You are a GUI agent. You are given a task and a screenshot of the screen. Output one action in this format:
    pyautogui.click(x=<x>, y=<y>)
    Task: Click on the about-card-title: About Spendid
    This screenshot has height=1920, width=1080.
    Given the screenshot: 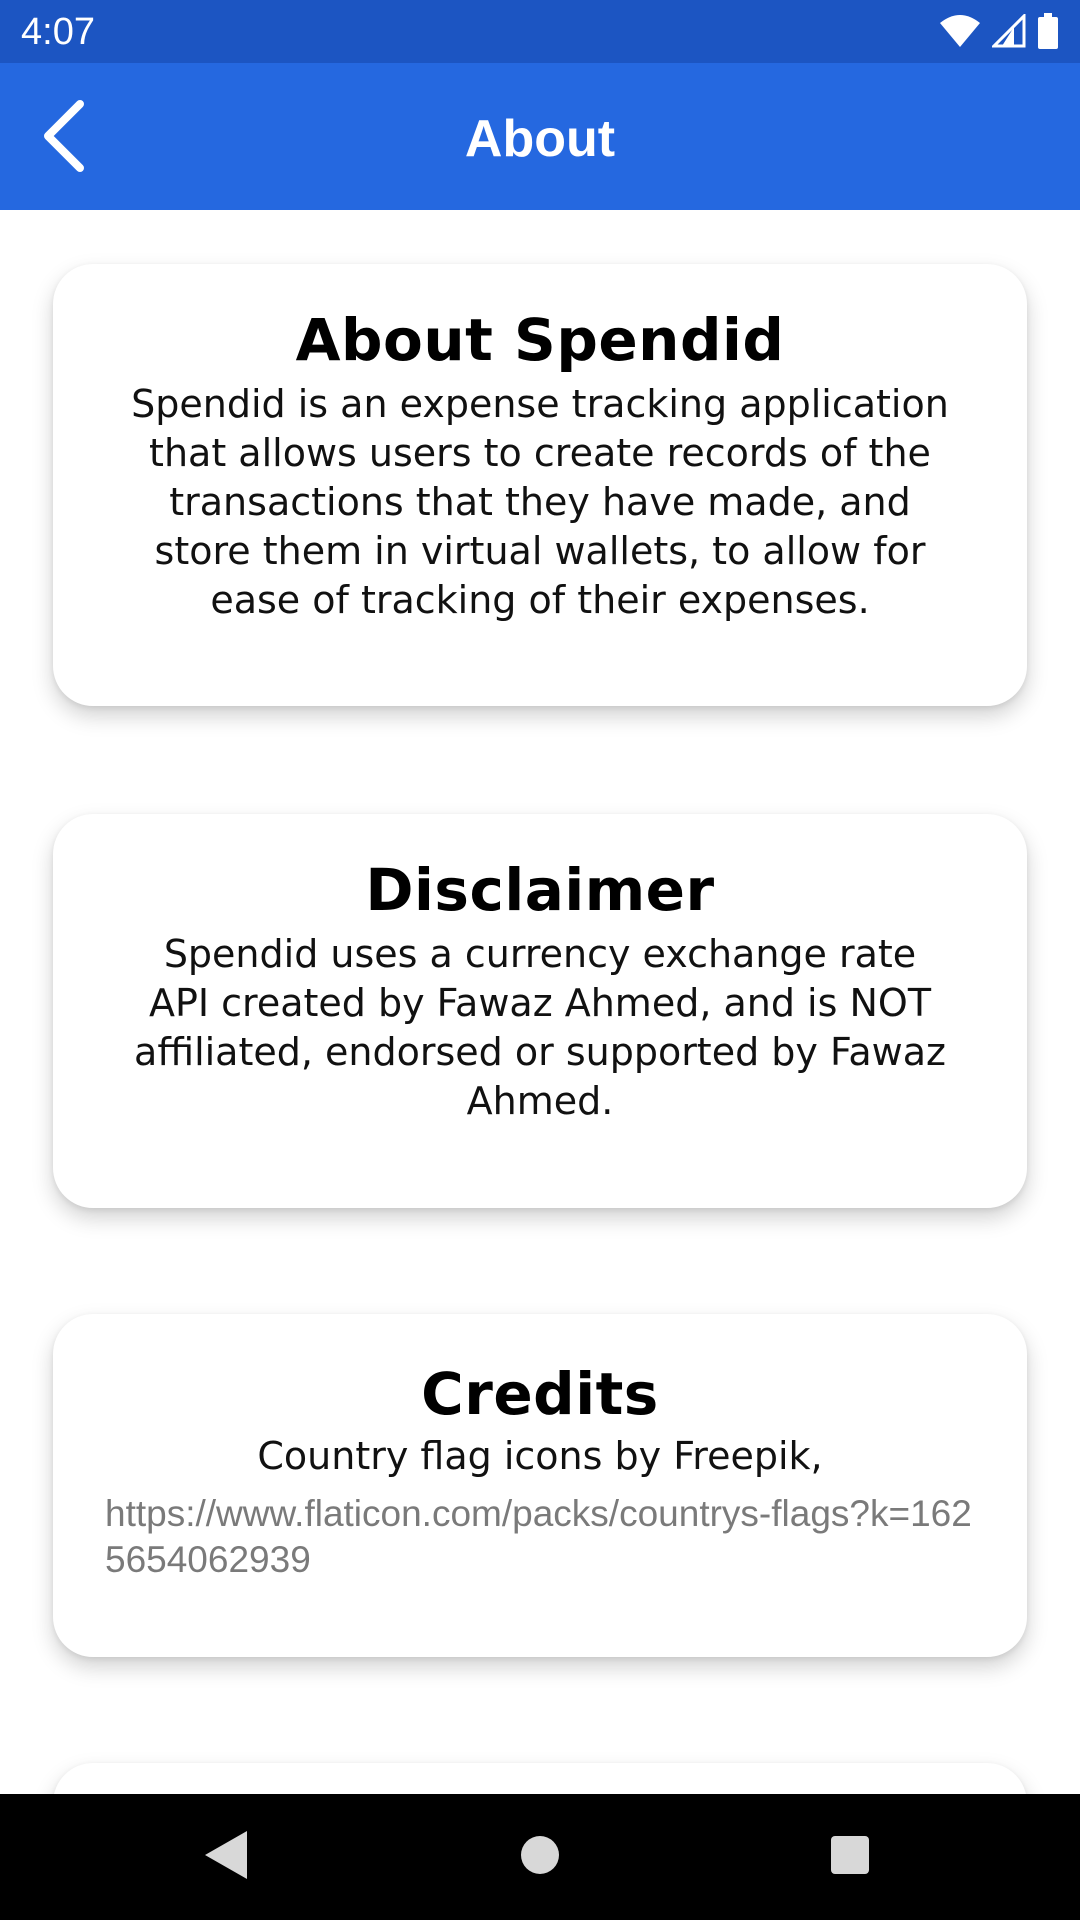 What is the action you would take?
    pyautogui.click(x=540, y=340)
    